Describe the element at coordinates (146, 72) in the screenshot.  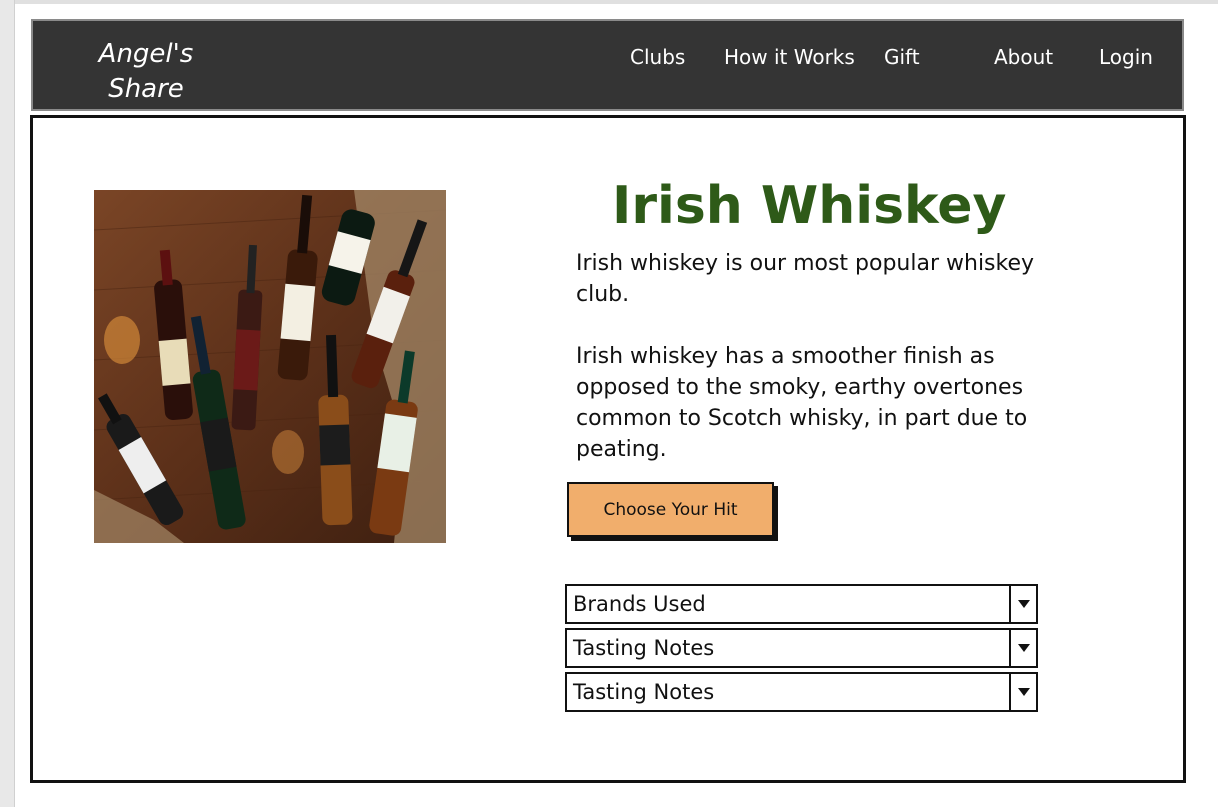
I see `brand-logo: Angel's Share` at that location.